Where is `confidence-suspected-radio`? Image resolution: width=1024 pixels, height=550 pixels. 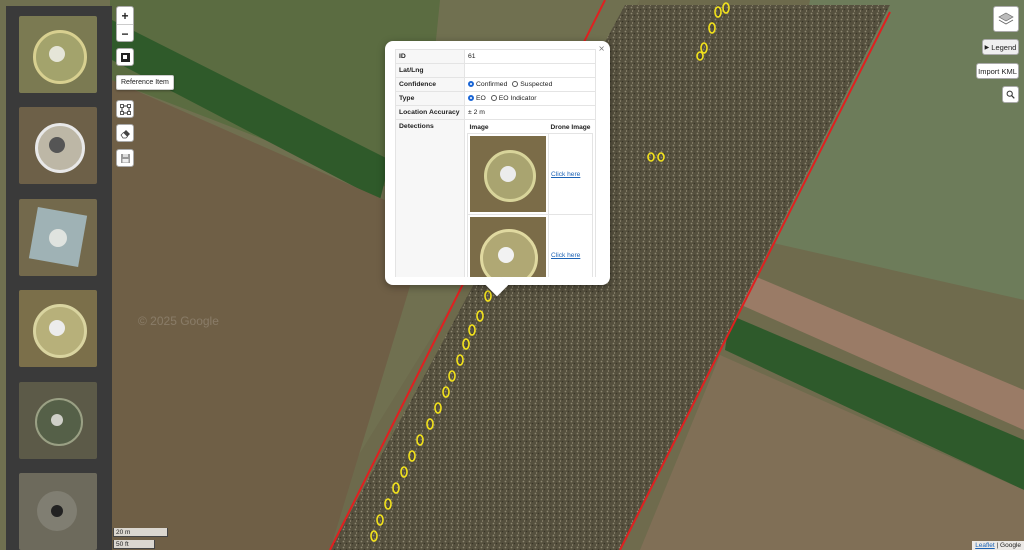 confidence-suspected-radio is located at coordinates (515, 84).